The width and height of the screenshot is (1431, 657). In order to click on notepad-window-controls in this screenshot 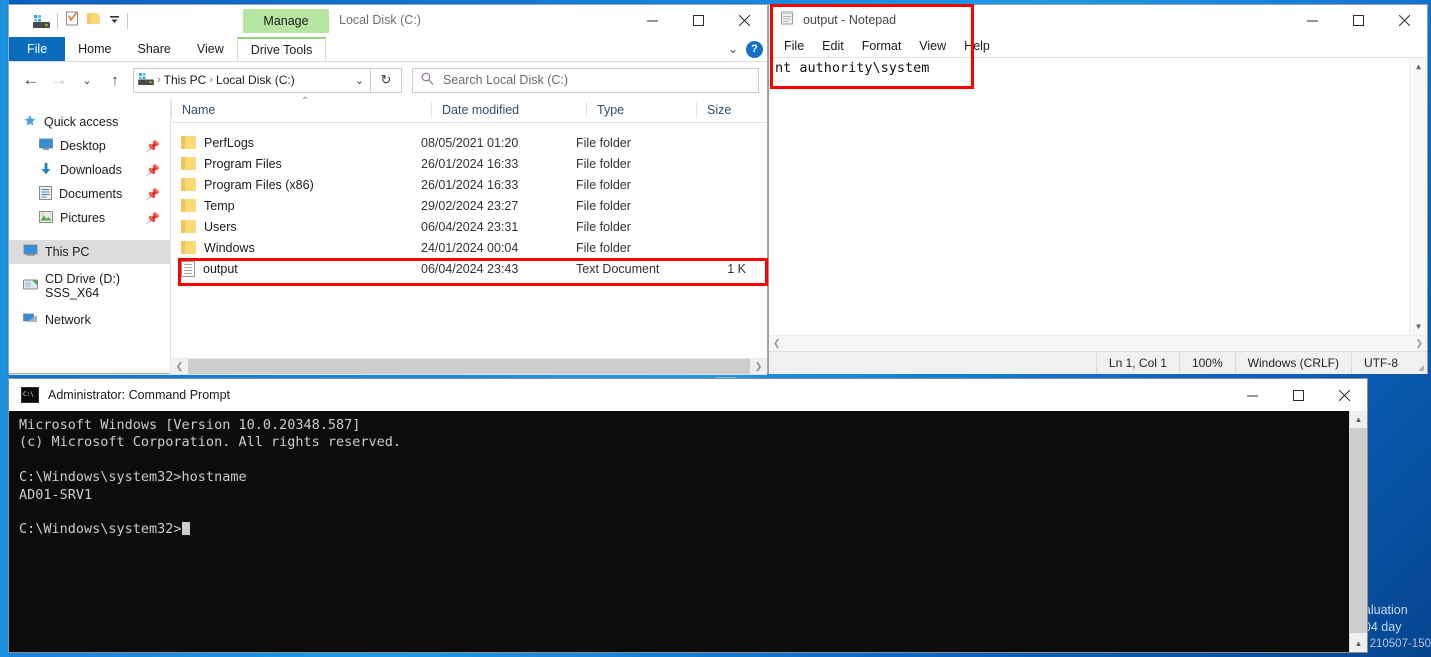, I will do `click(1358, 20)`.